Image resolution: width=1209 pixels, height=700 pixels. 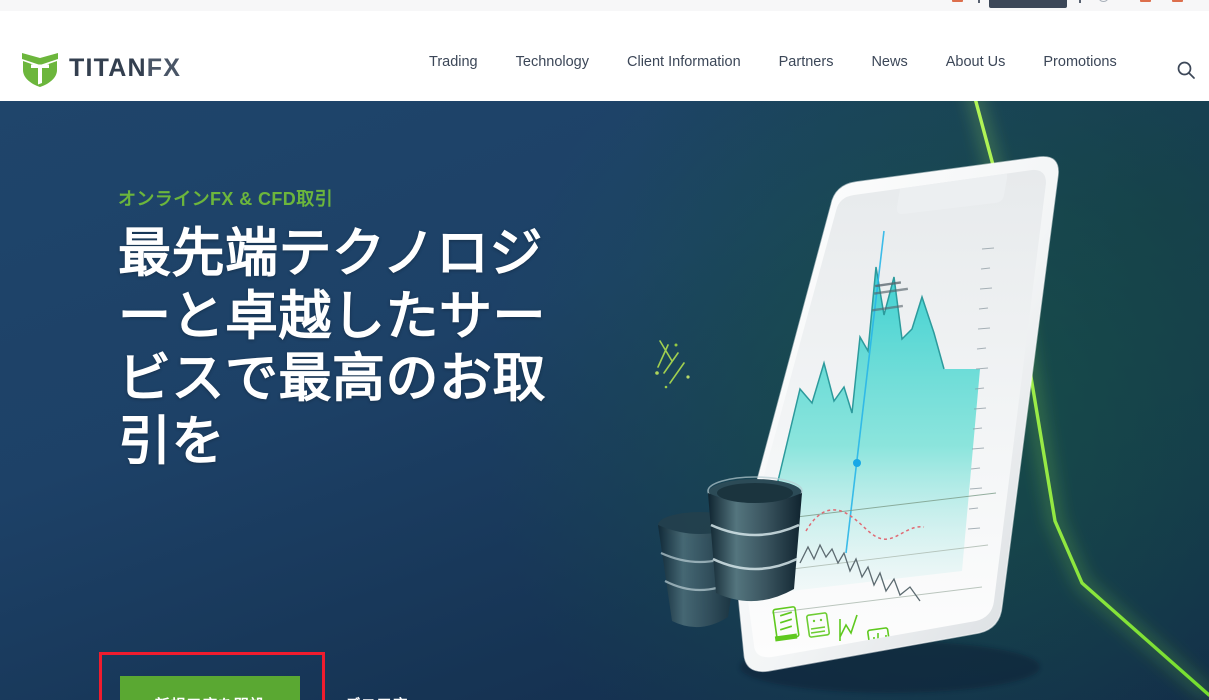 I want to click on search-icon, so click(x=1186, y=70).